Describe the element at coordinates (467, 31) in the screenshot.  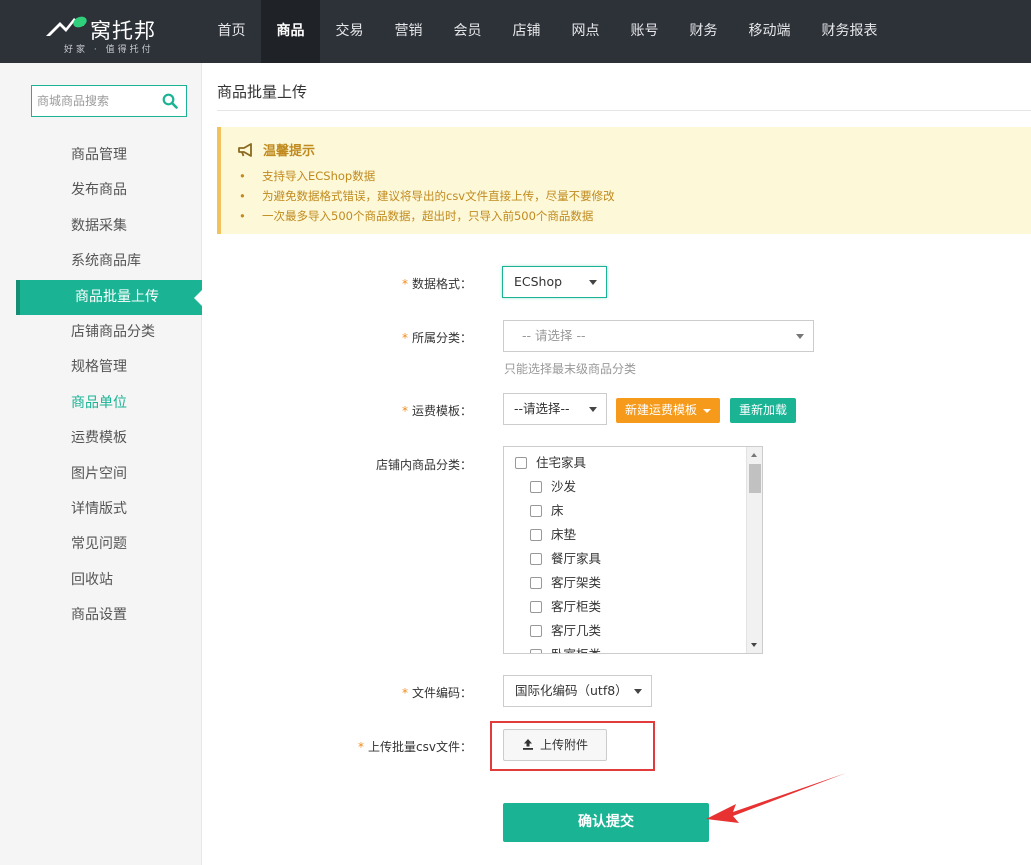
I see `nav-item-4: 会员` at that location.